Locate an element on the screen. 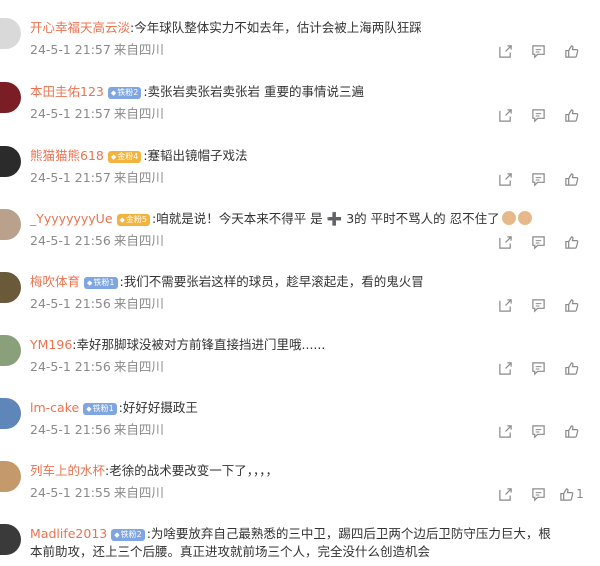  username: 梅吹体育 is located at coordinates (55, 281).